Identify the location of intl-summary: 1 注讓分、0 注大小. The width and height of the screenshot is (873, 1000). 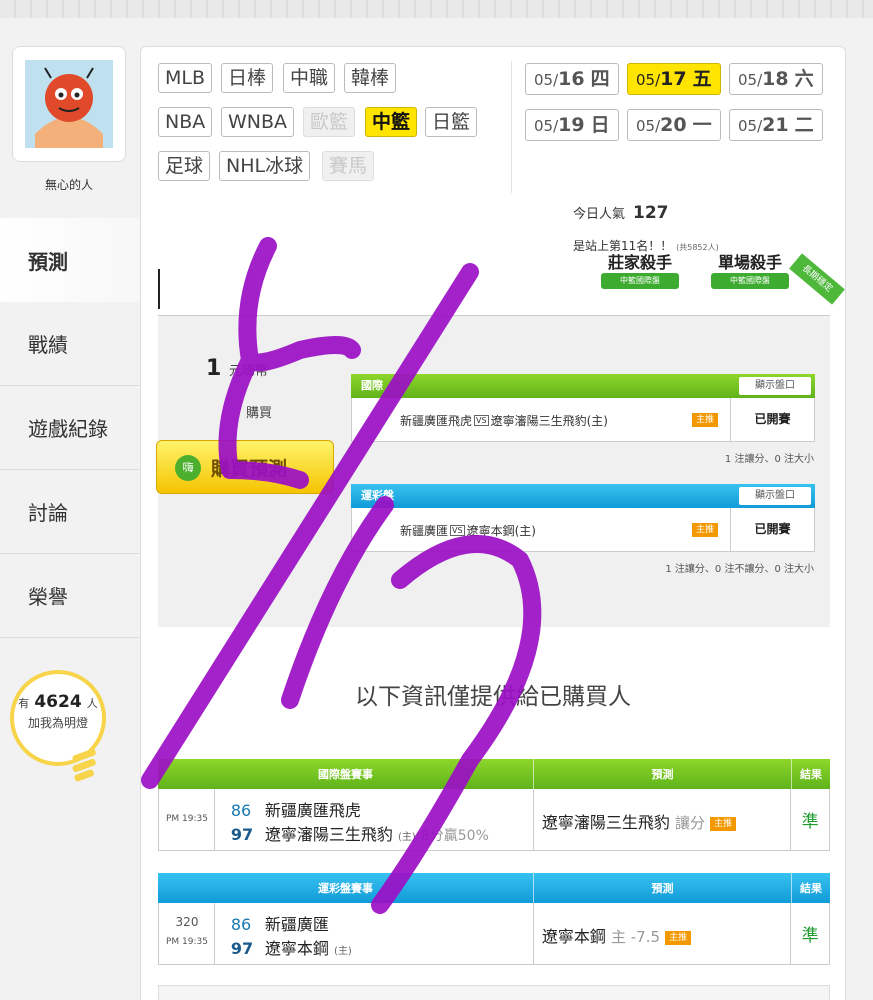
(769, 459).